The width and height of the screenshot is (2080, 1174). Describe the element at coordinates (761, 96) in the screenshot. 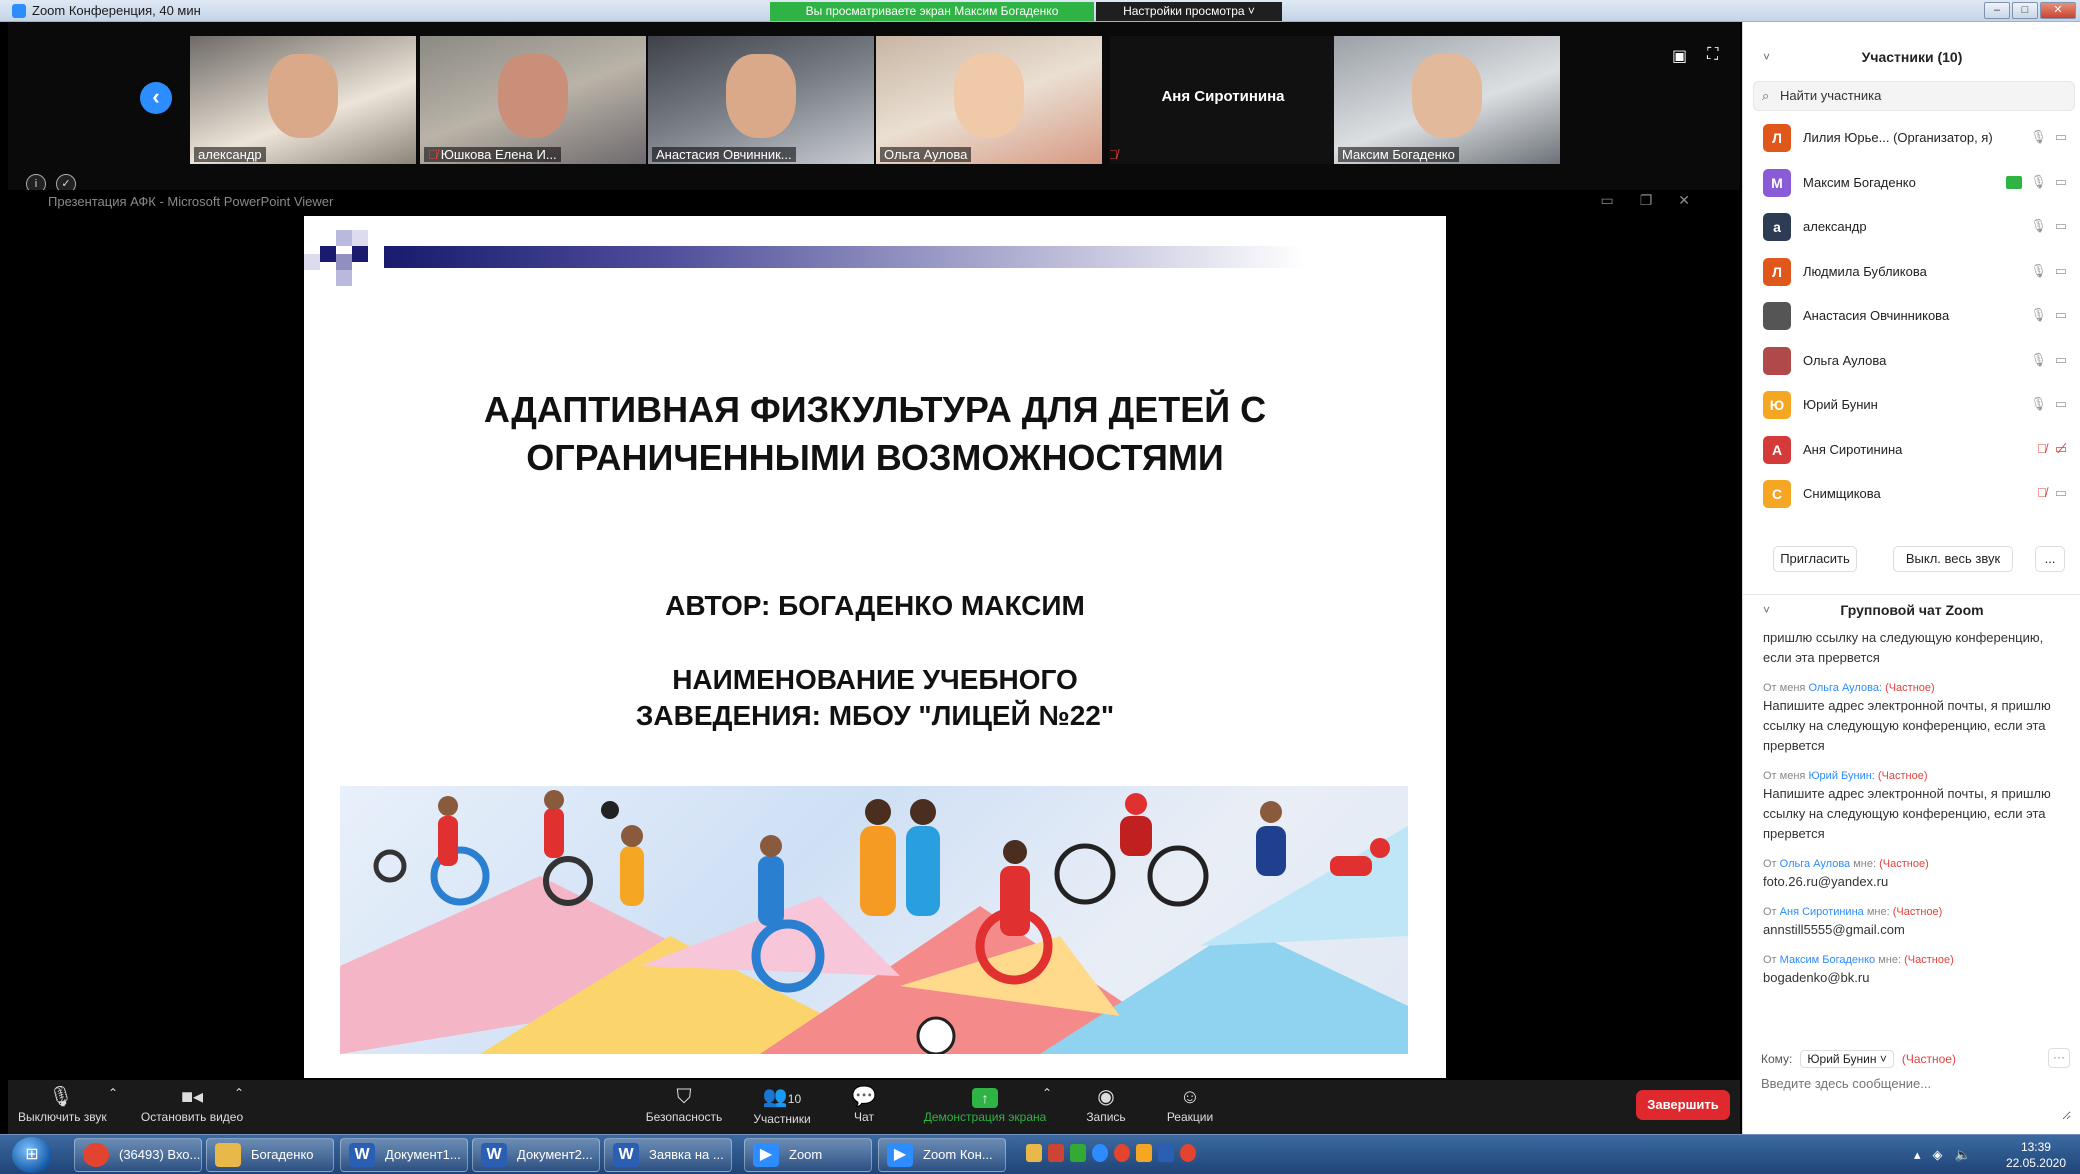

I see `participant-video` at that location.